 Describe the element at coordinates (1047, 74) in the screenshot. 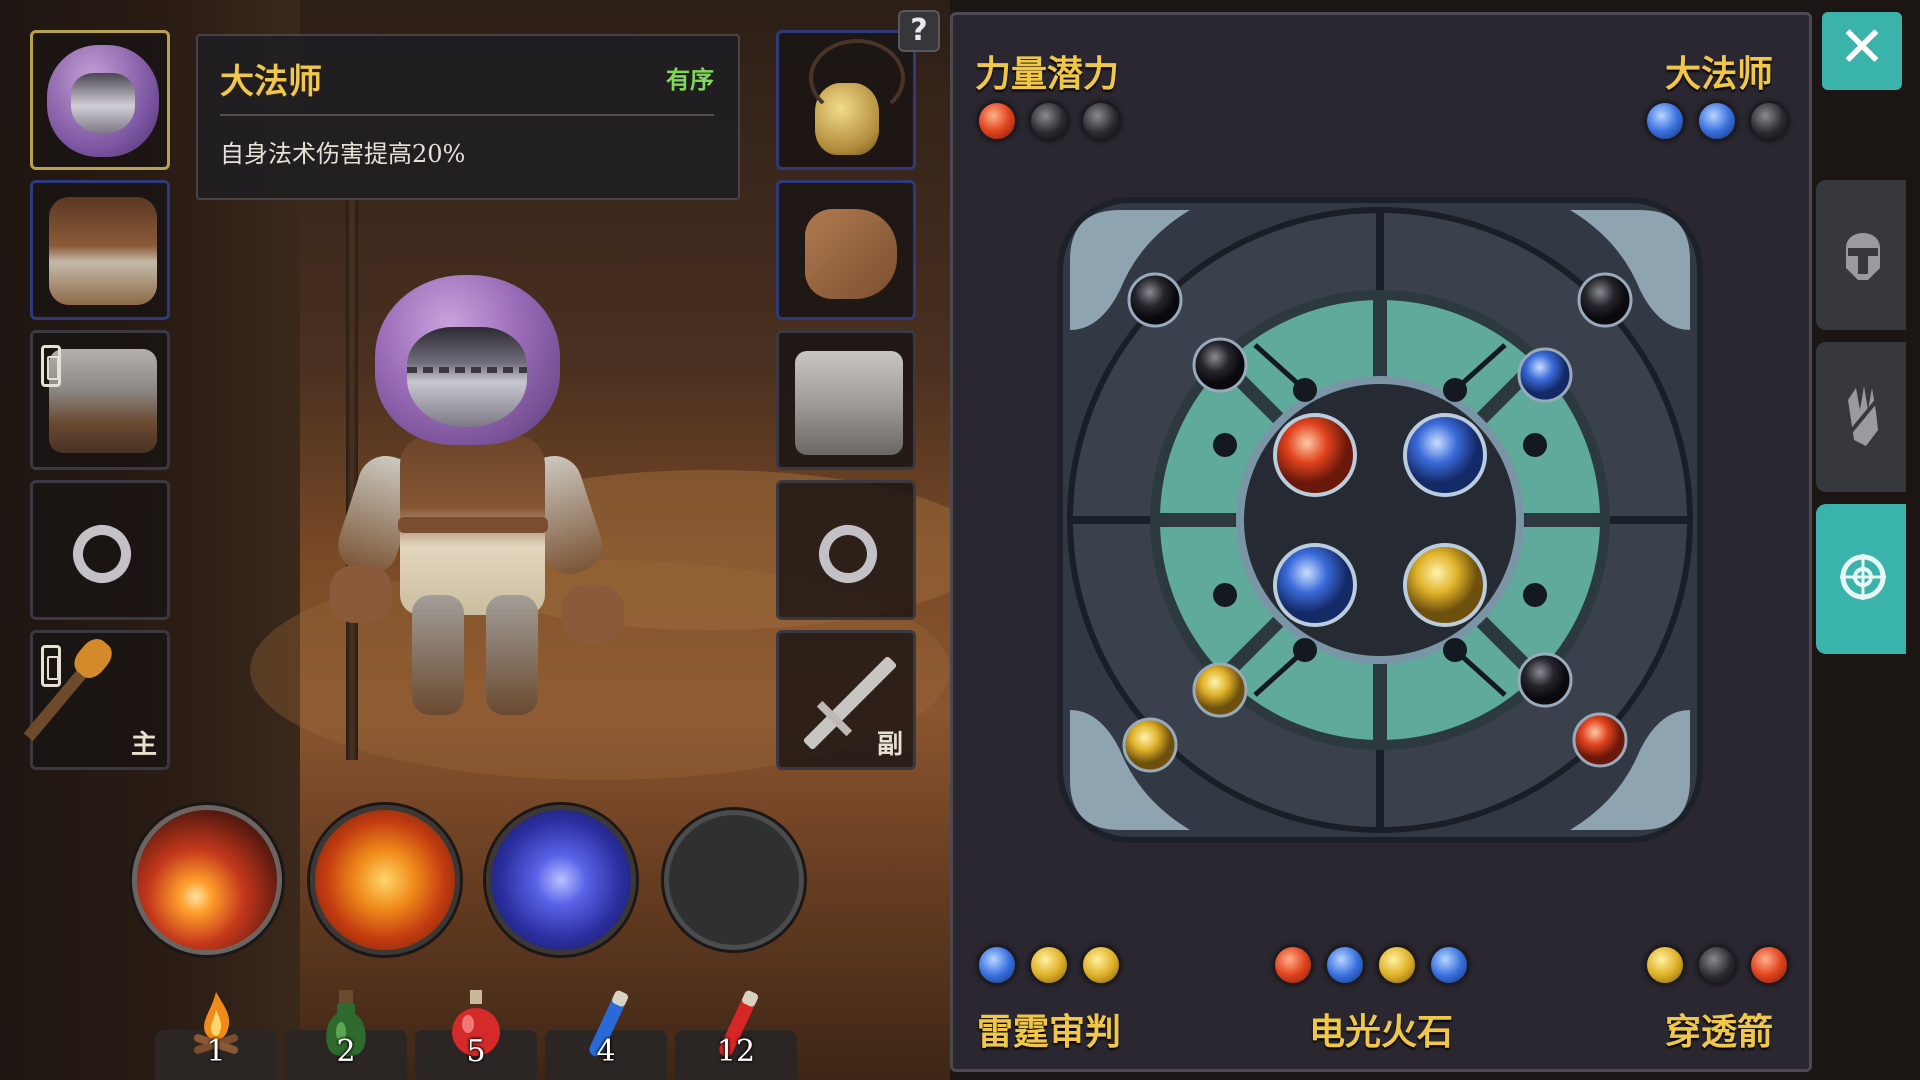

I see `panel-title-left: 力量潜力` at that location.